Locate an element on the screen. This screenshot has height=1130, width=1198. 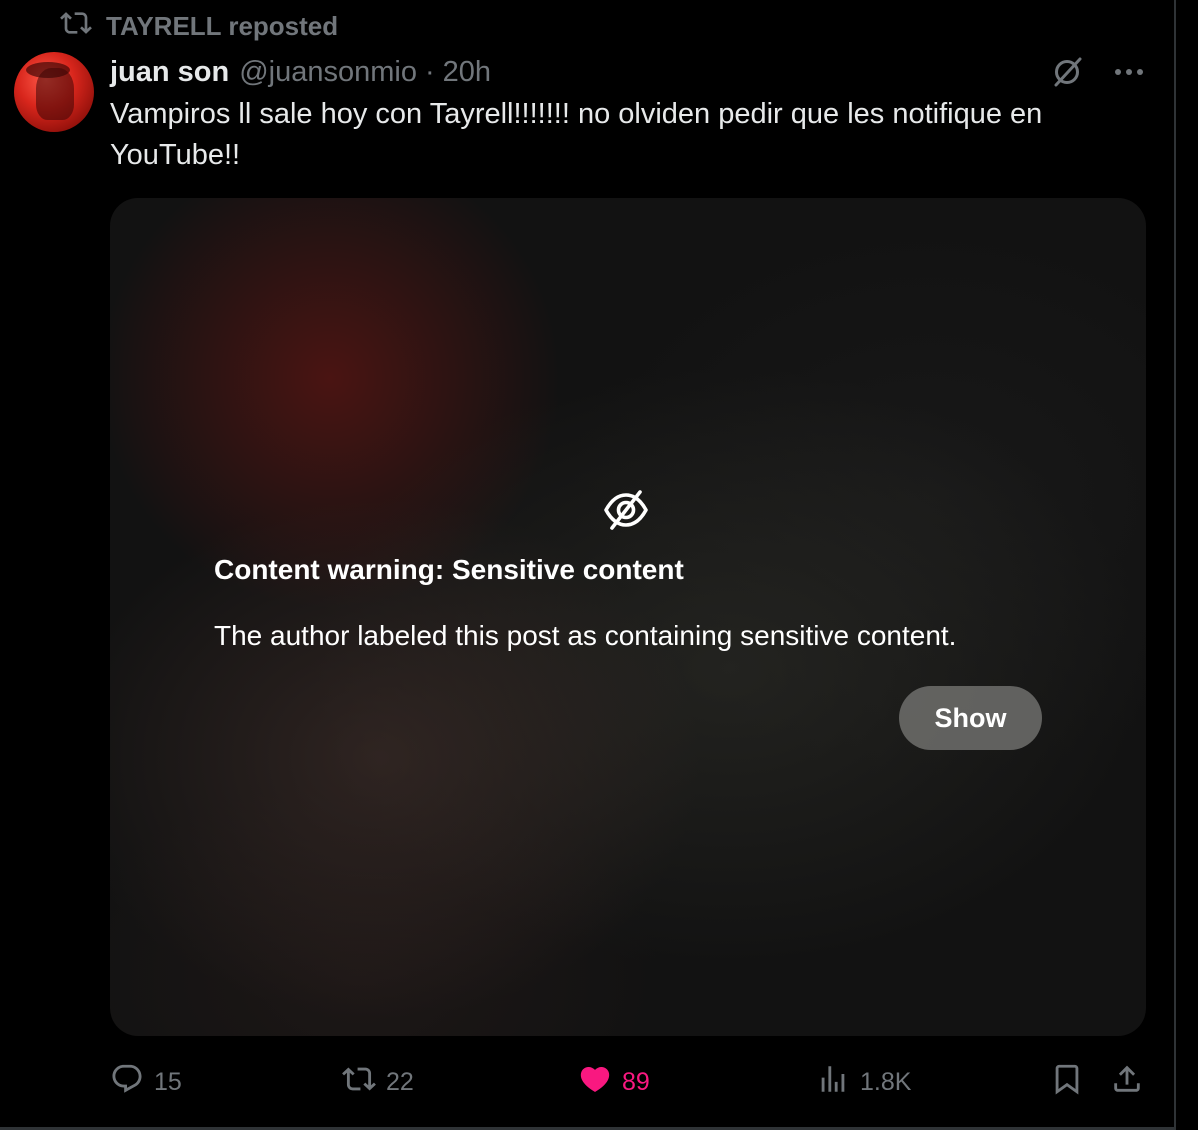
repost-banner: TAYRELL reposted is located at coordinates (199, 26).